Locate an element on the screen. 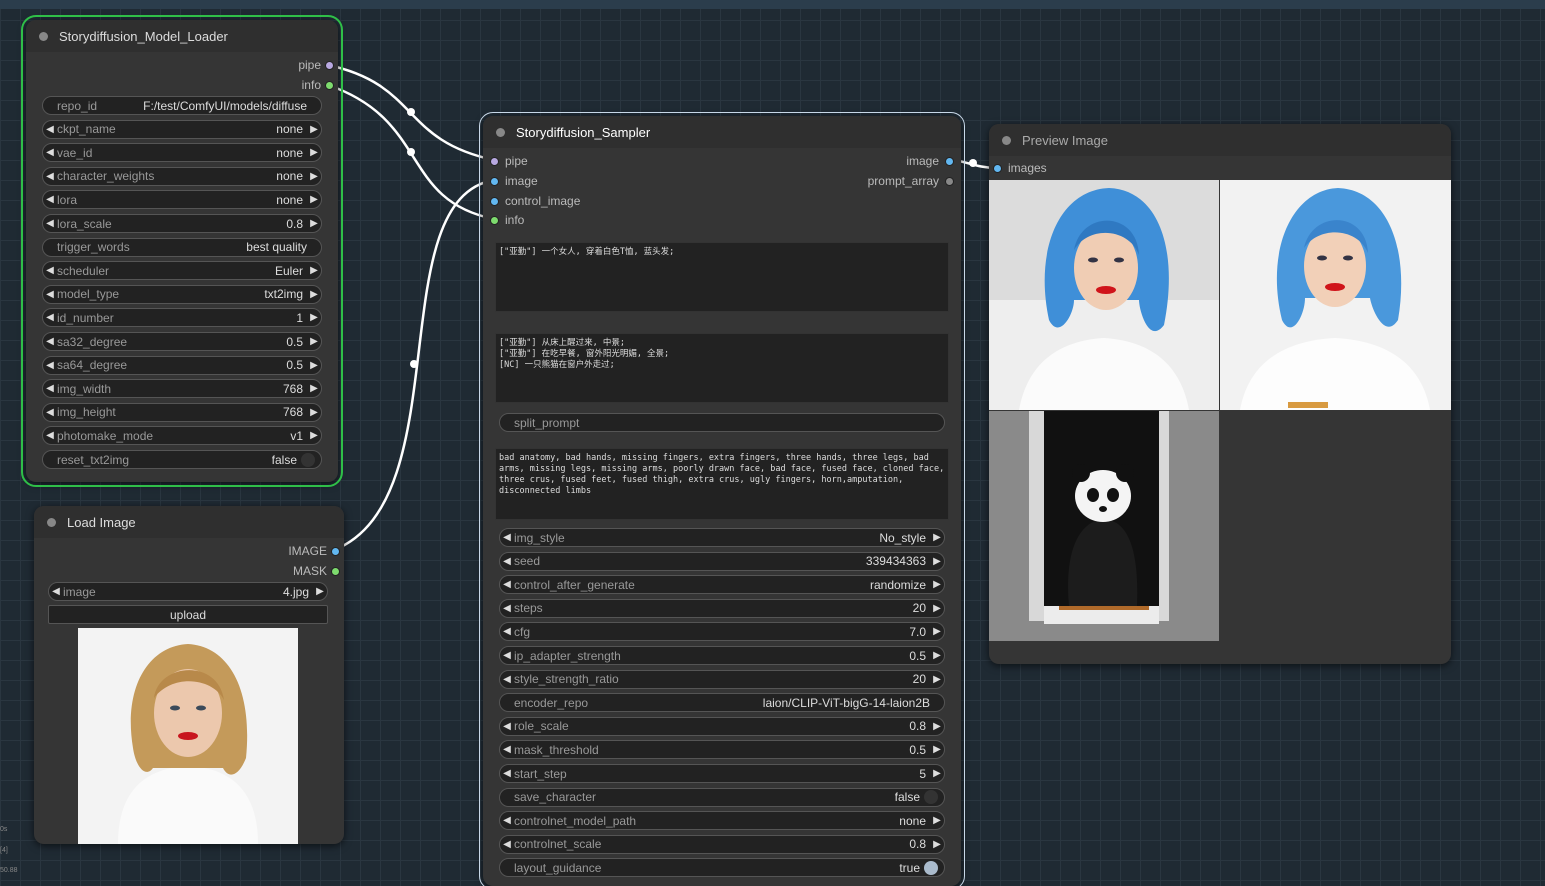 This screenshot has width=1545, height=886. node-title-bar: Storydiffusion_Model_Loader is located at coordinates (182, 36).